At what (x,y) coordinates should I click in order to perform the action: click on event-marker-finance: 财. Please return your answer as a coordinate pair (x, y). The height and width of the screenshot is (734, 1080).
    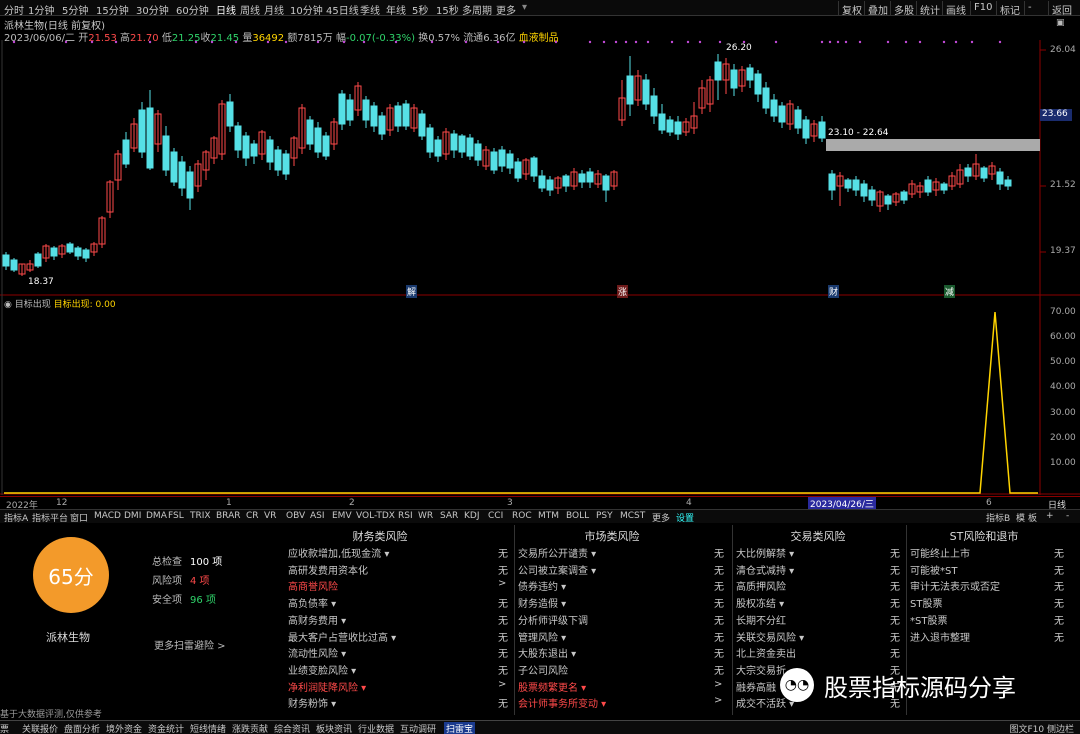
    Looking at the image, I should click on (834, 291).